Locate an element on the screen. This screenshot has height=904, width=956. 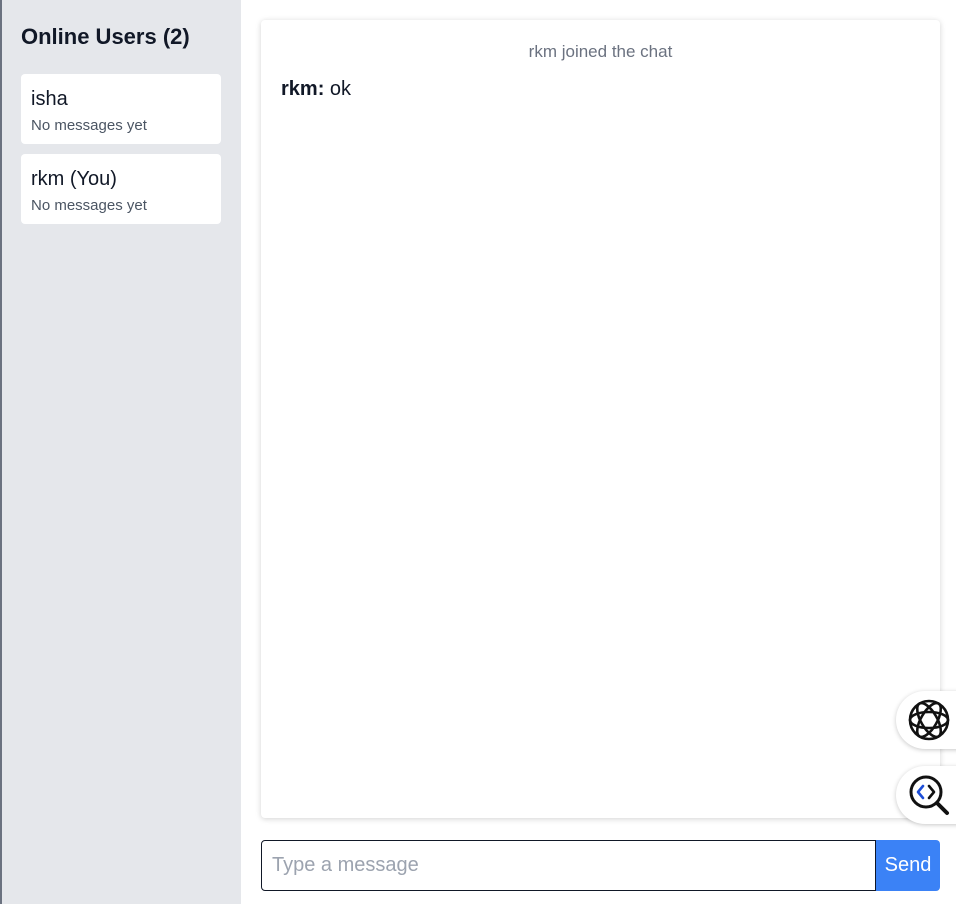
code-search-widget is located at coordinates (926, 795).